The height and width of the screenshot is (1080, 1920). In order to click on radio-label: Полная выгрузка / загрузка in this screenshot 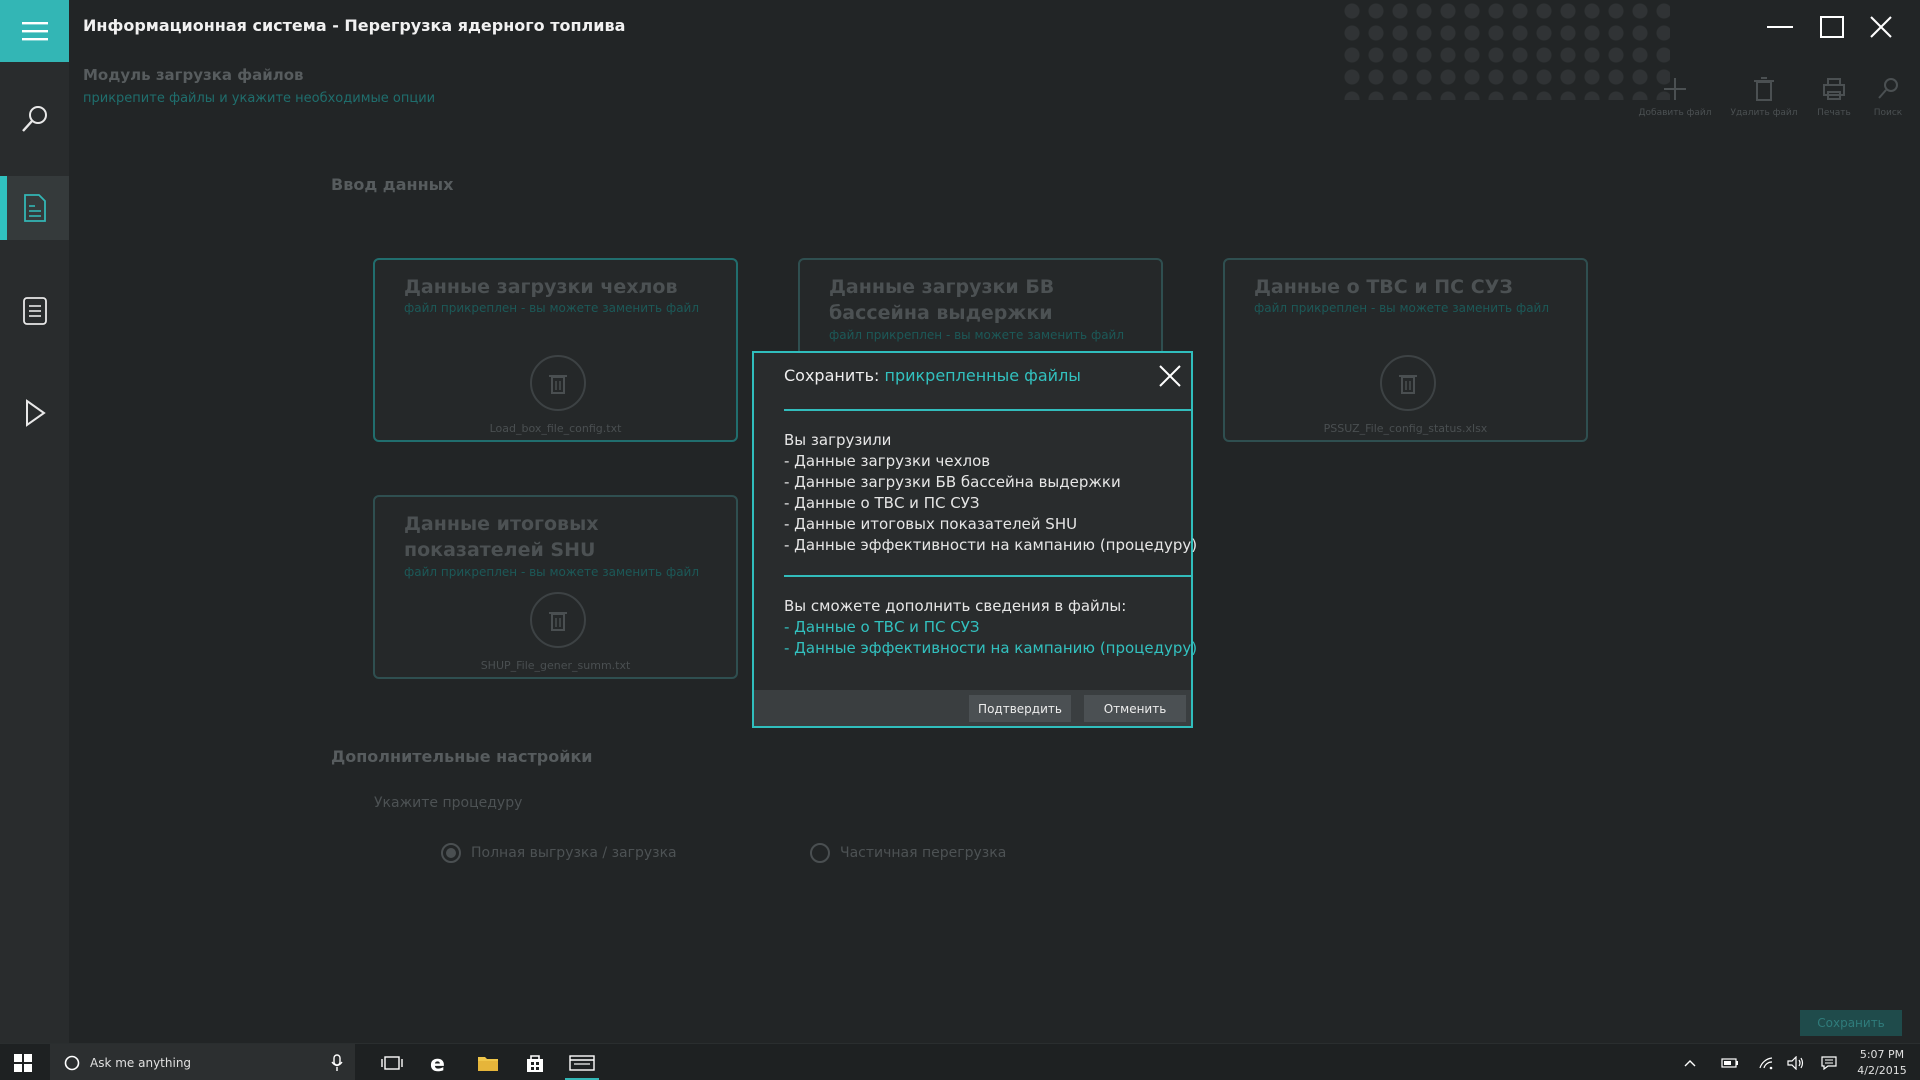, I will do `click(574, 853)`.